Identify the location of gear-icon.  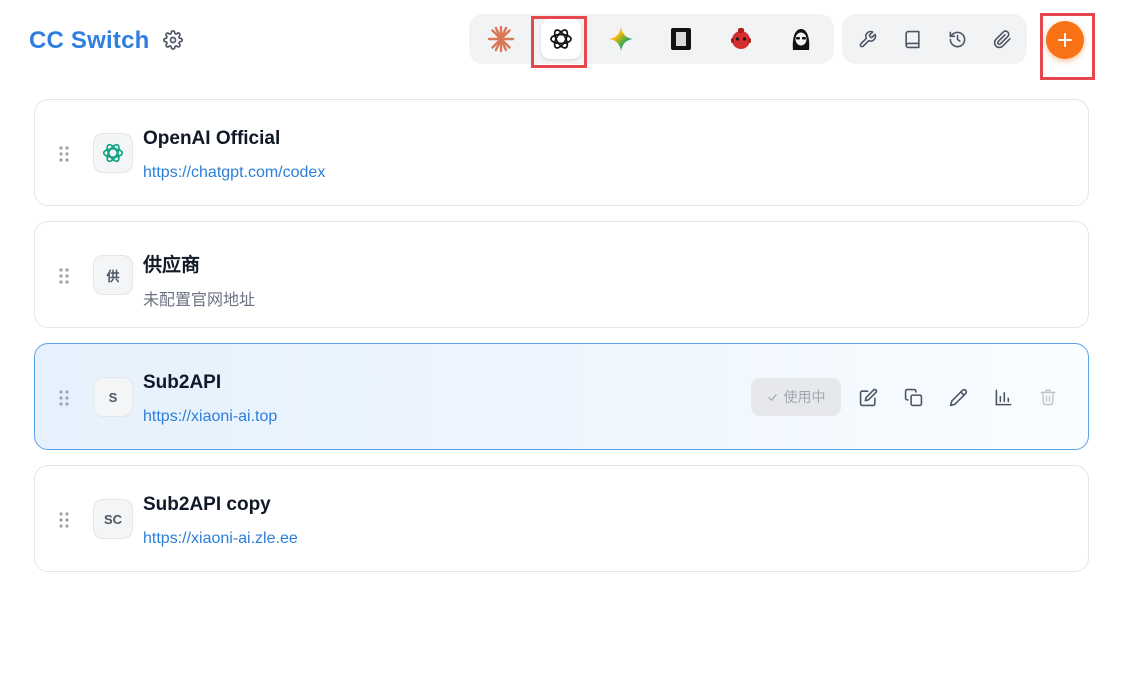
(173, 40).